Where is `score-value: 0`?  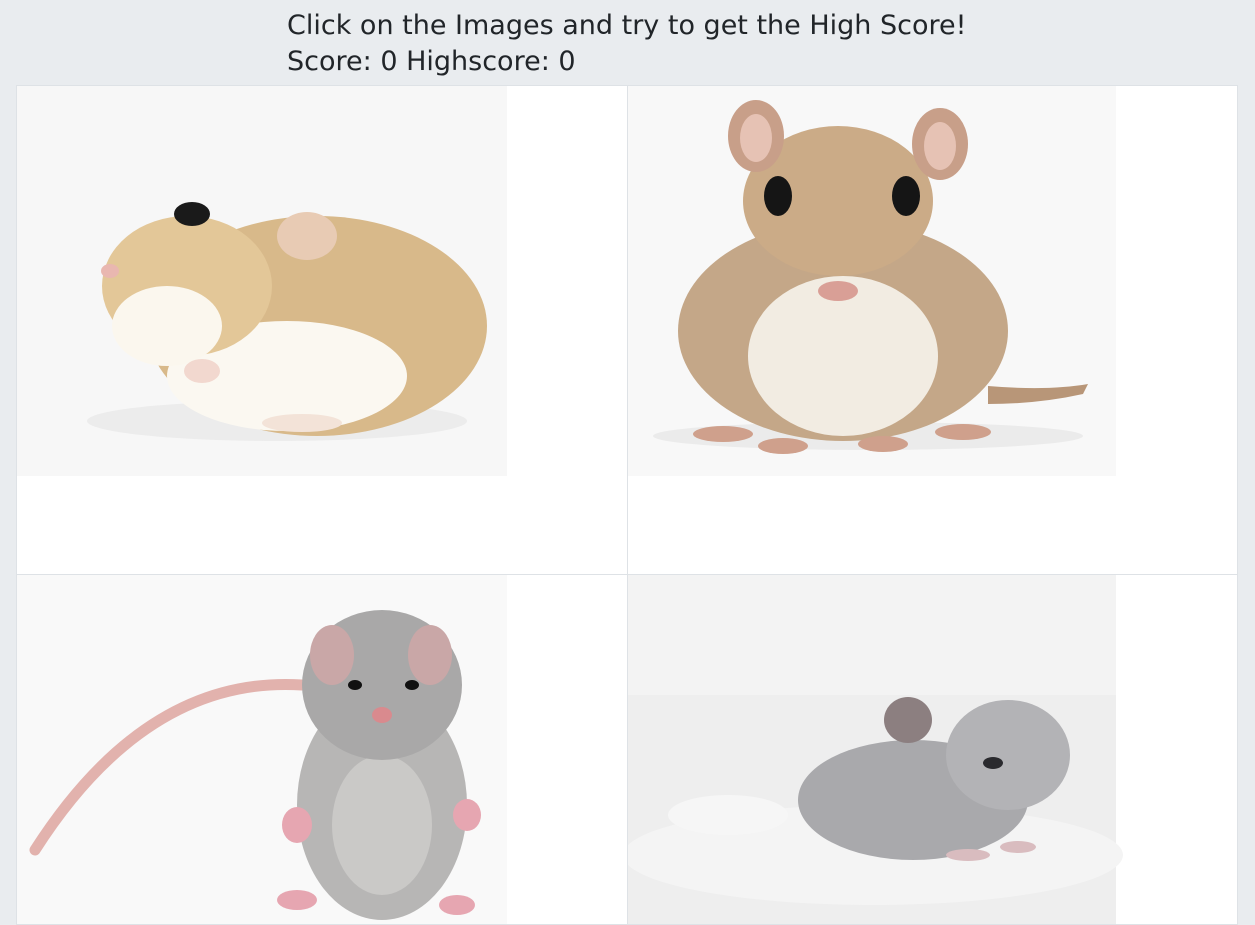 score-value: 0 is located at coordinates (389, 61).